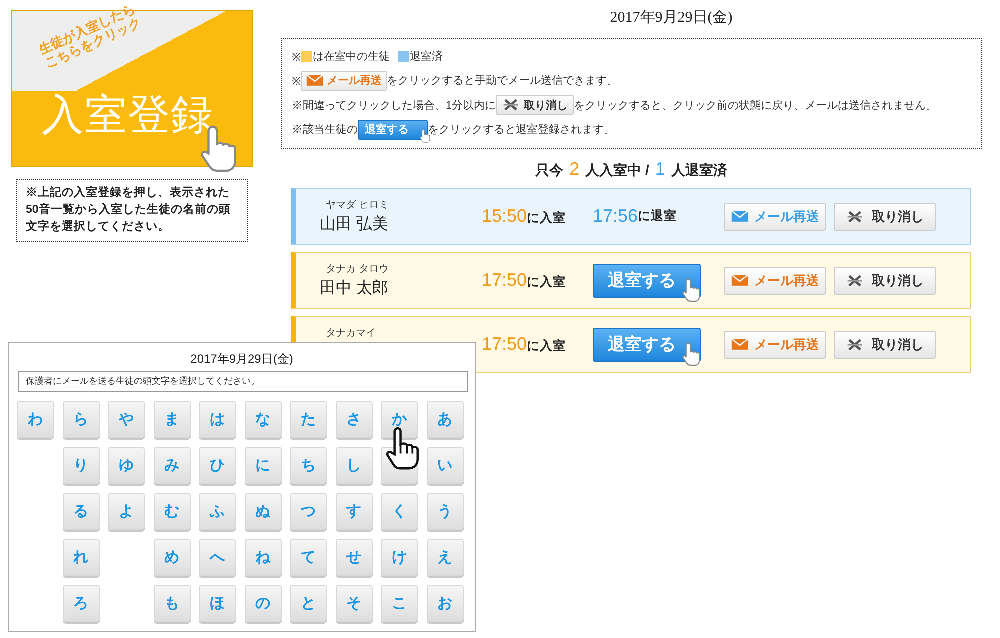  What do you see at coordinates (128, 115) in the screenshot?
I see `banner-title: 入室登録` at bounding box center [128, 115].